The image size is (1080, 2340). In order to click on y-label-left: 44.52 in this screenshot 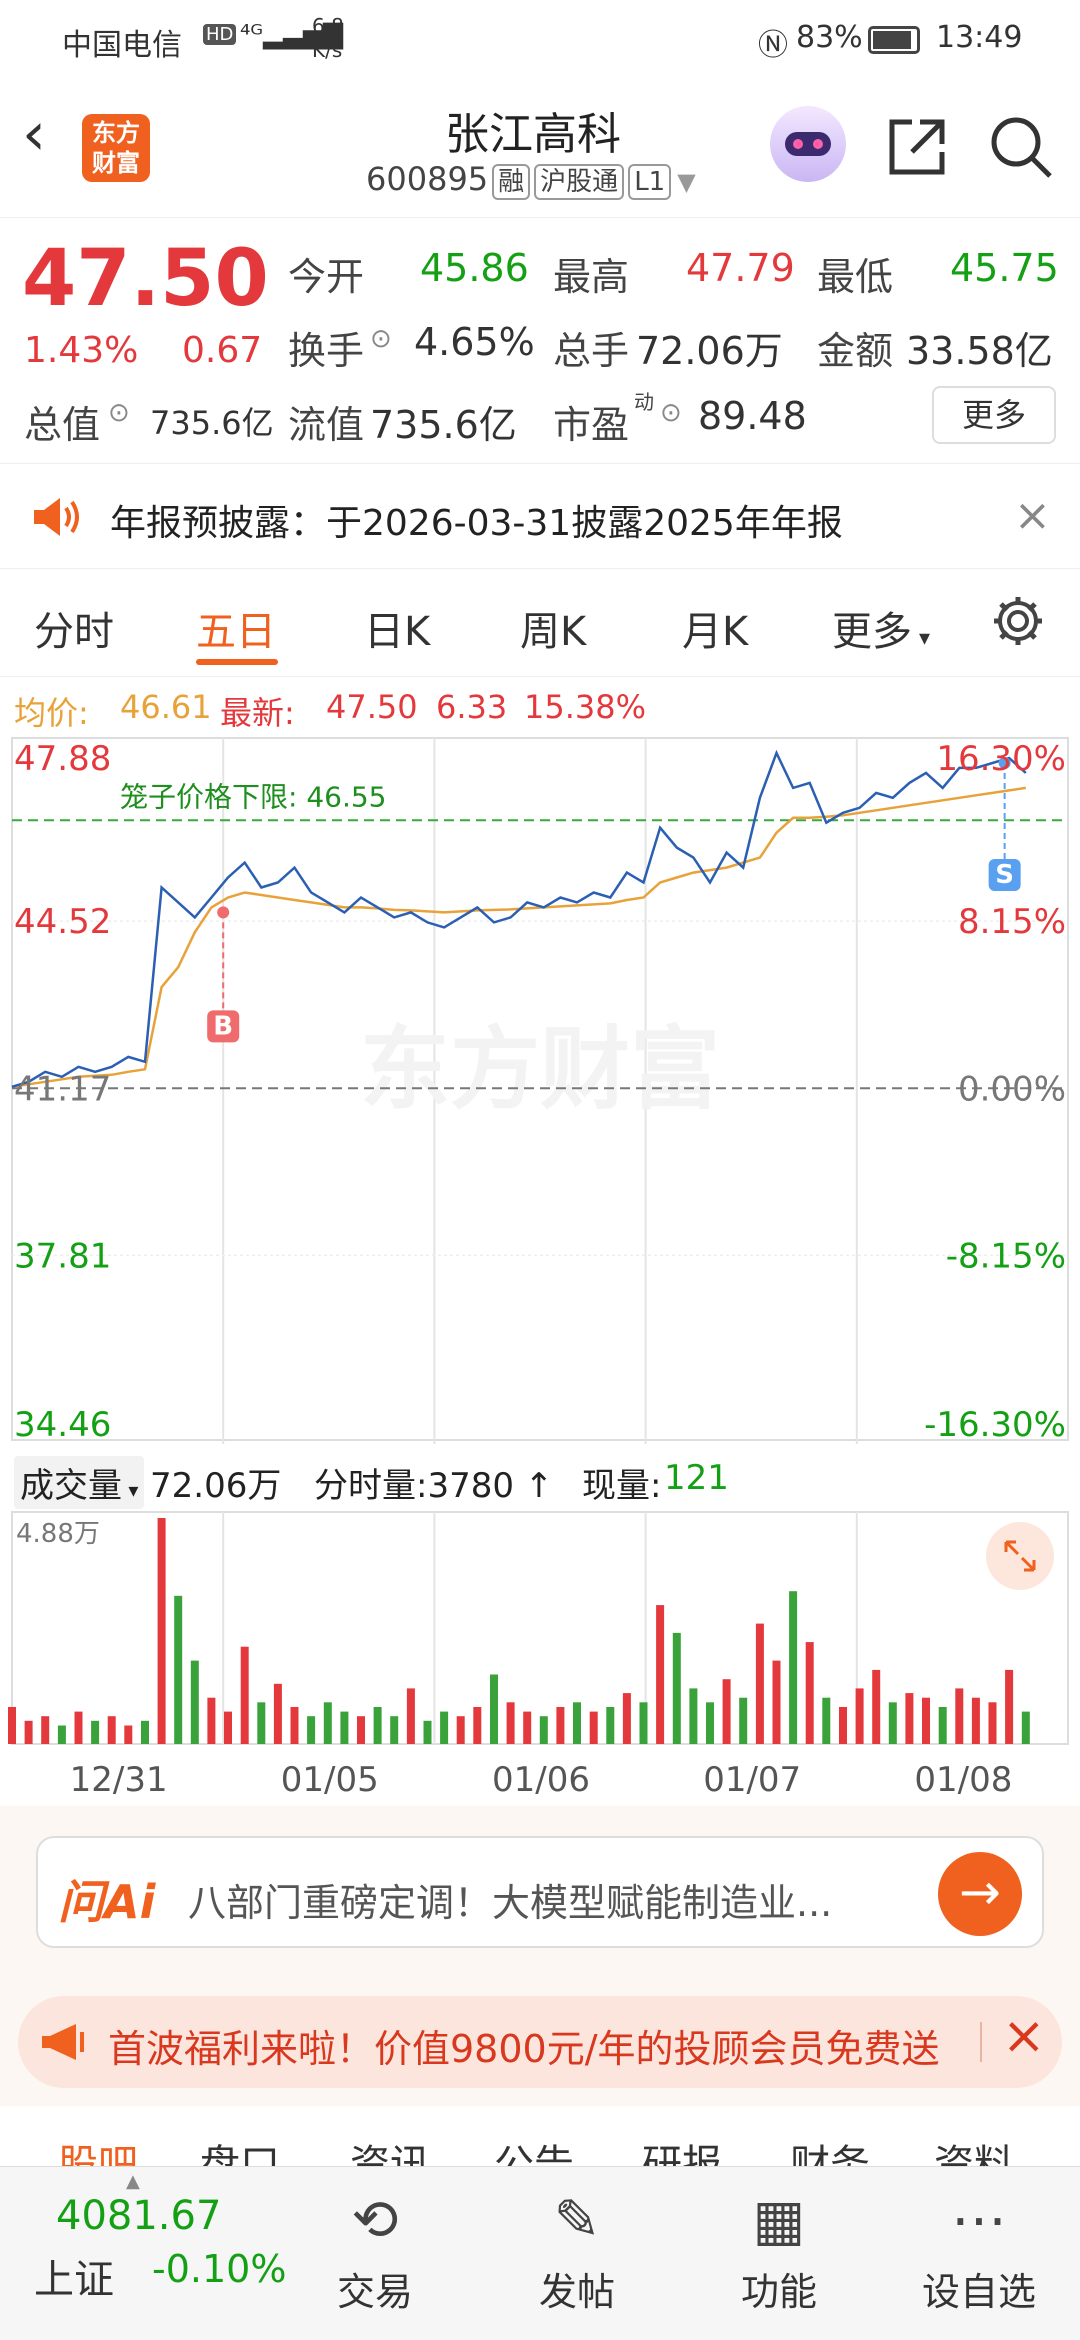, I will do `click(62, 922)`.